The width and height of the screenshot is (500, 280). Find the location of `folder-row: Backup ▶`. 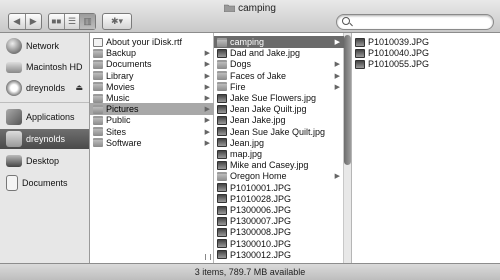

folder-row: Backup ▶ is located at coordinates (152, 53).